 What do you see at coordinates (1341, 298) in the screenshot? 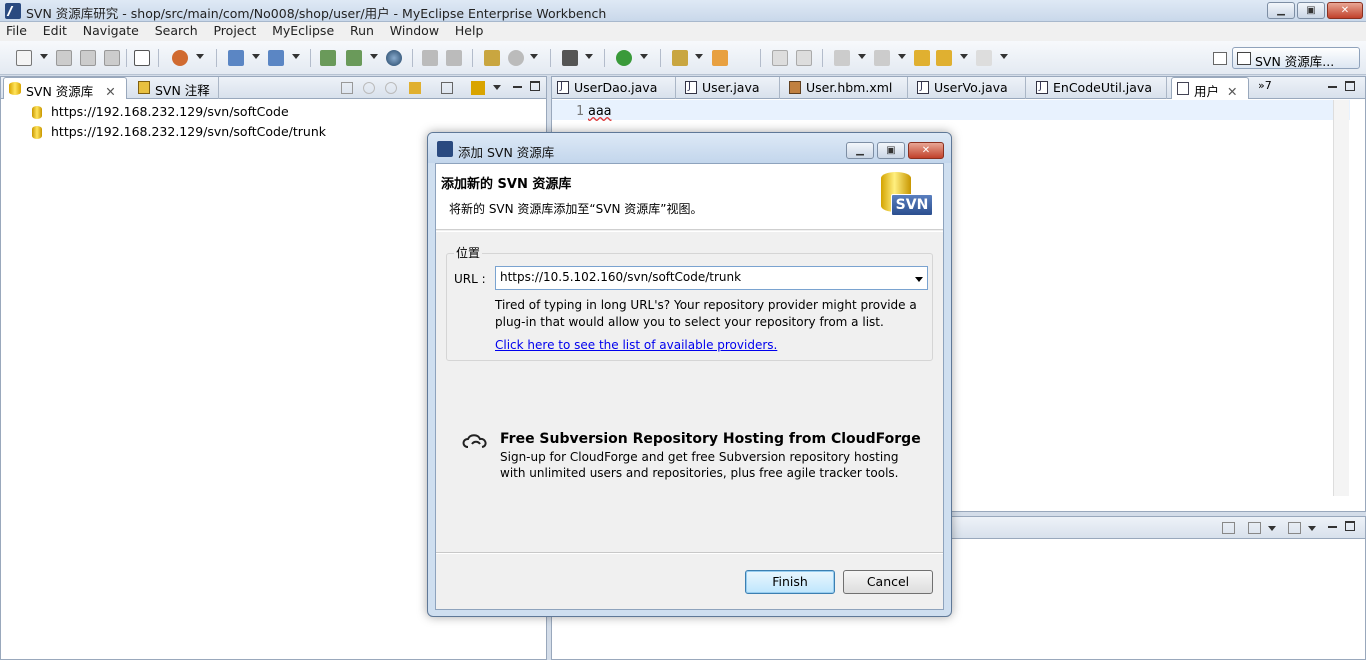
I see `vertical-scrollbar` at bounding box center [1341, 298].